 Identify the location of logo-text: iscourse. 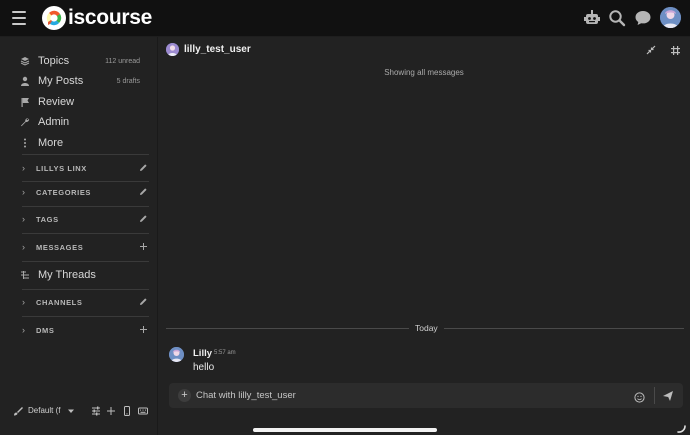
(110, 17).